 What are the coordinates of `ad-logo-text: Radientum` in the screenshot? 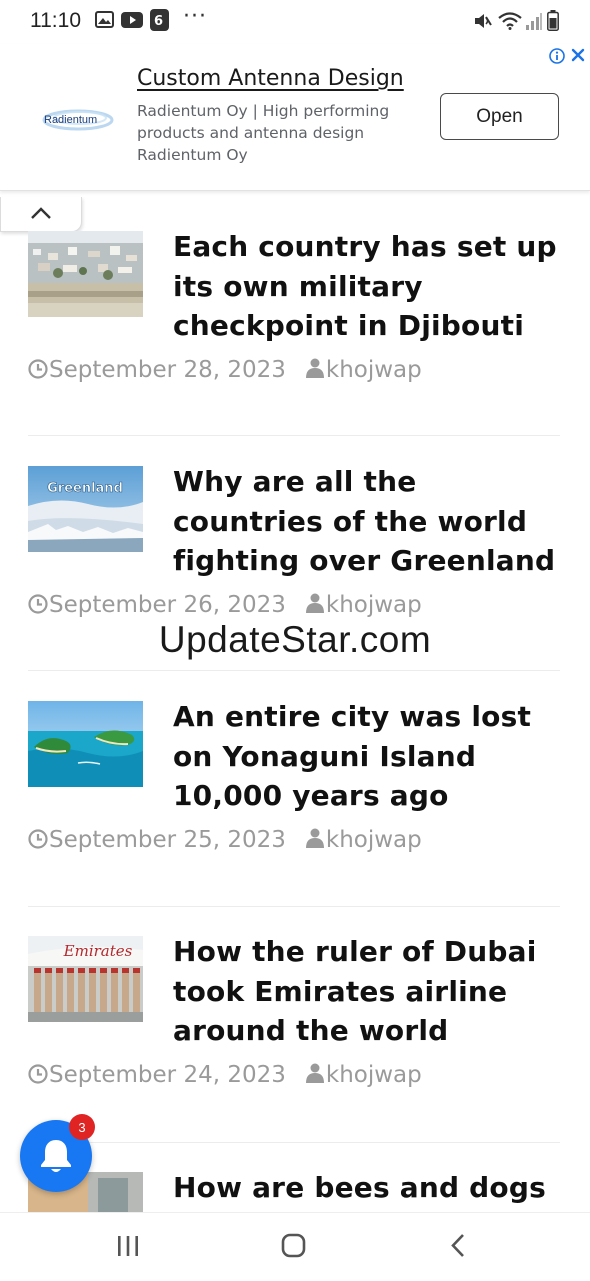 It's located at (71, 120).